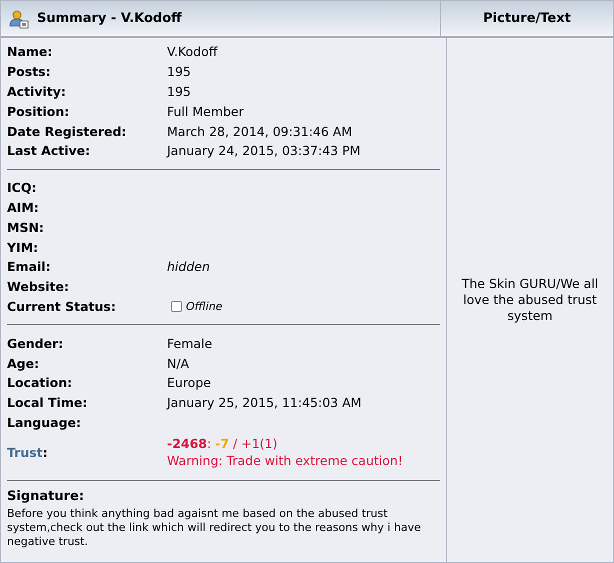 This screenshot has height=563, width=614. I want to click on profile-title: Summary - V.Kodoff, so click(109, 18).